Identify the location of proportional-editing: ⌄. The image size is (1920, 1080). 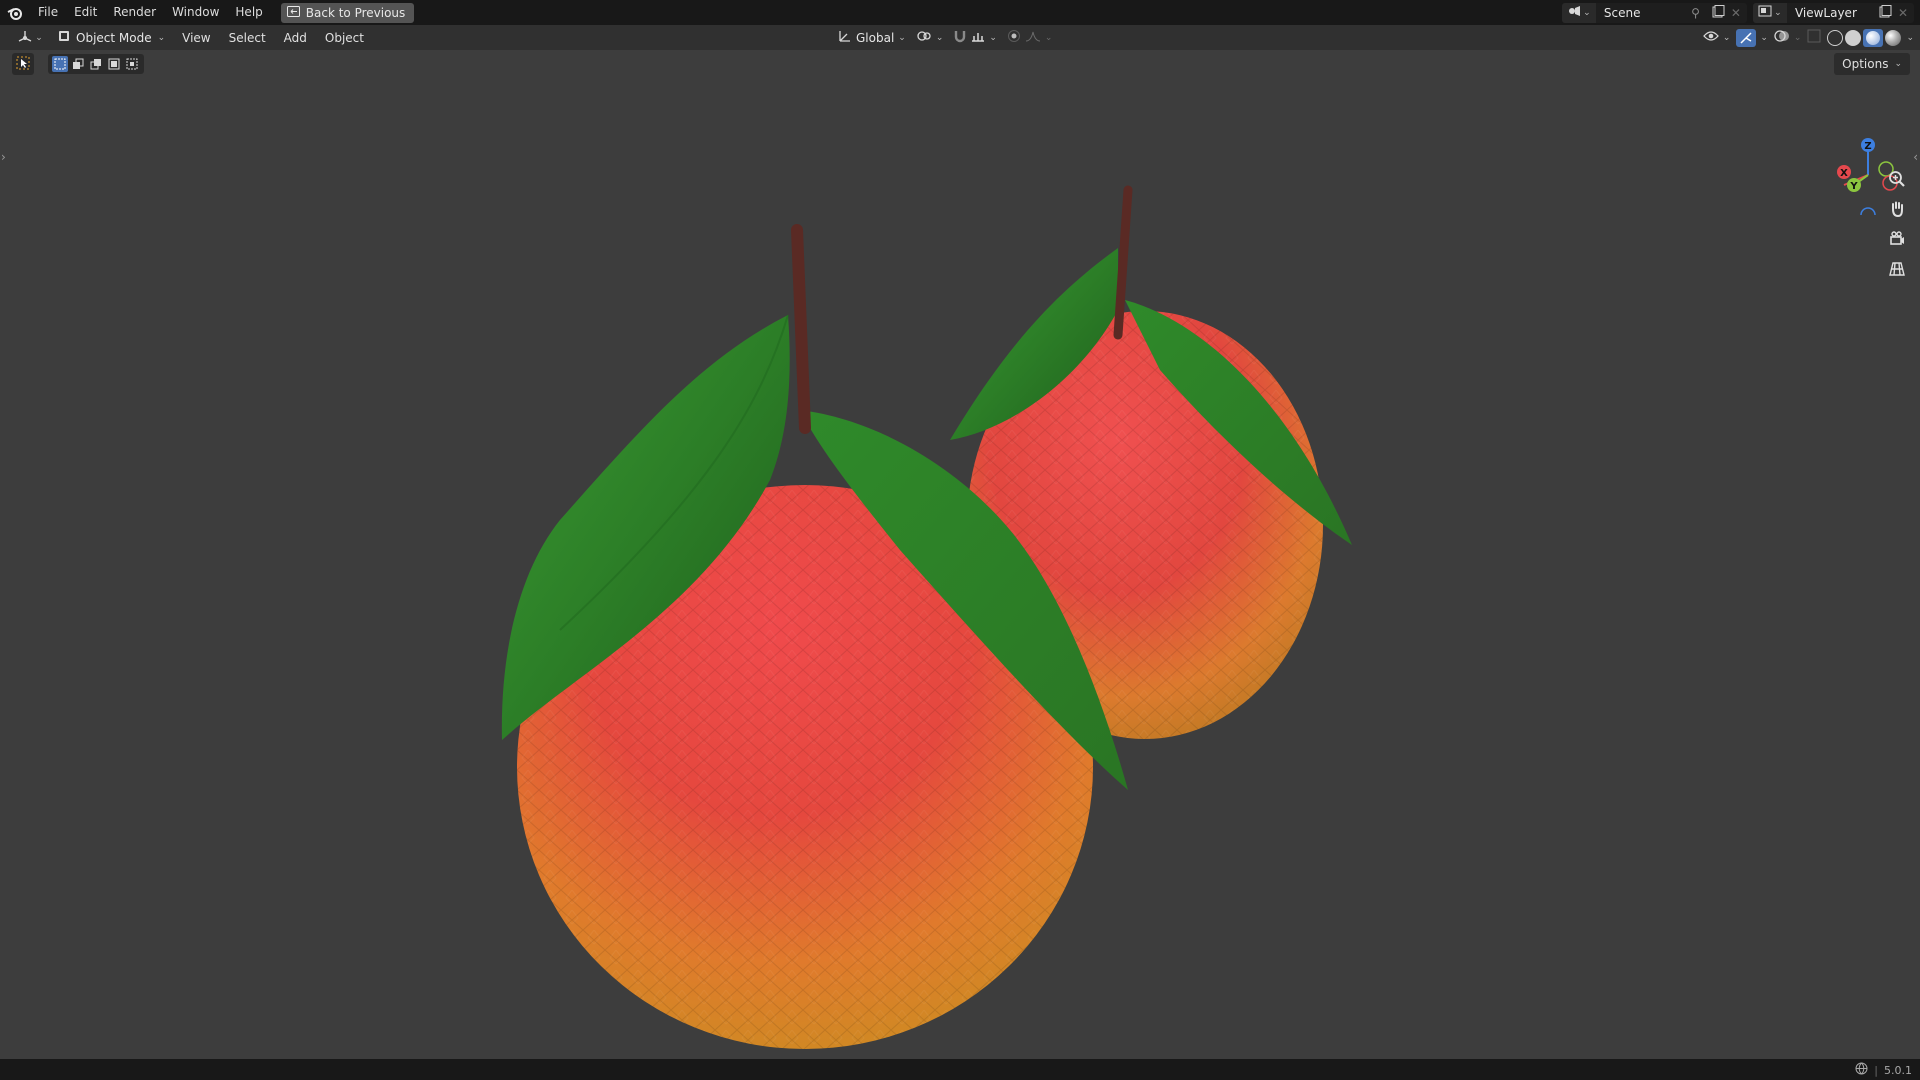
(1030, 38).